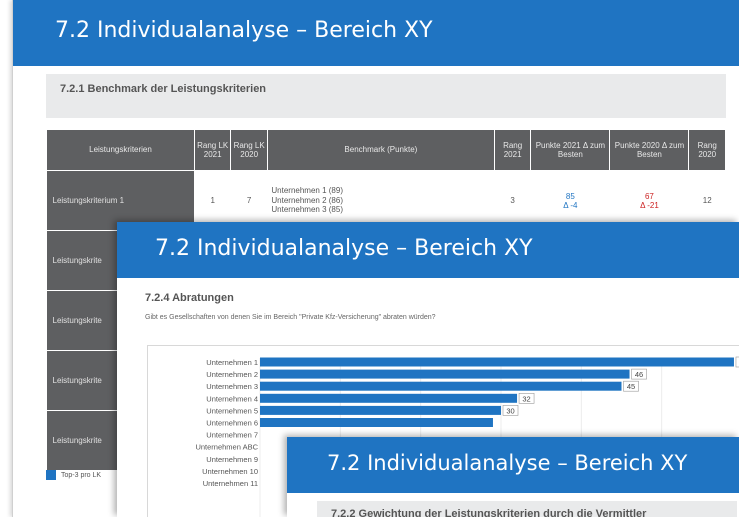 The width and height of the screenshot is (739, 517). I want to click on section-heading: 7.2.4 Abratungen, so click(189, 298).